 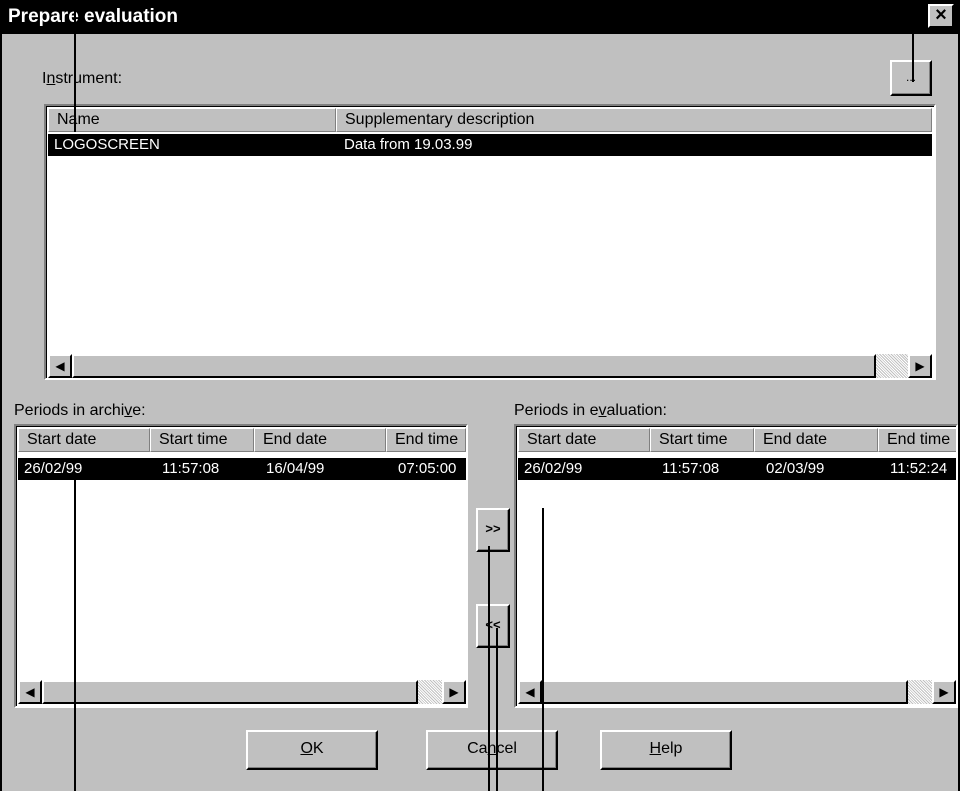 I want to click on evaluation-header-end-date: End date, so click(x=816, y=440).